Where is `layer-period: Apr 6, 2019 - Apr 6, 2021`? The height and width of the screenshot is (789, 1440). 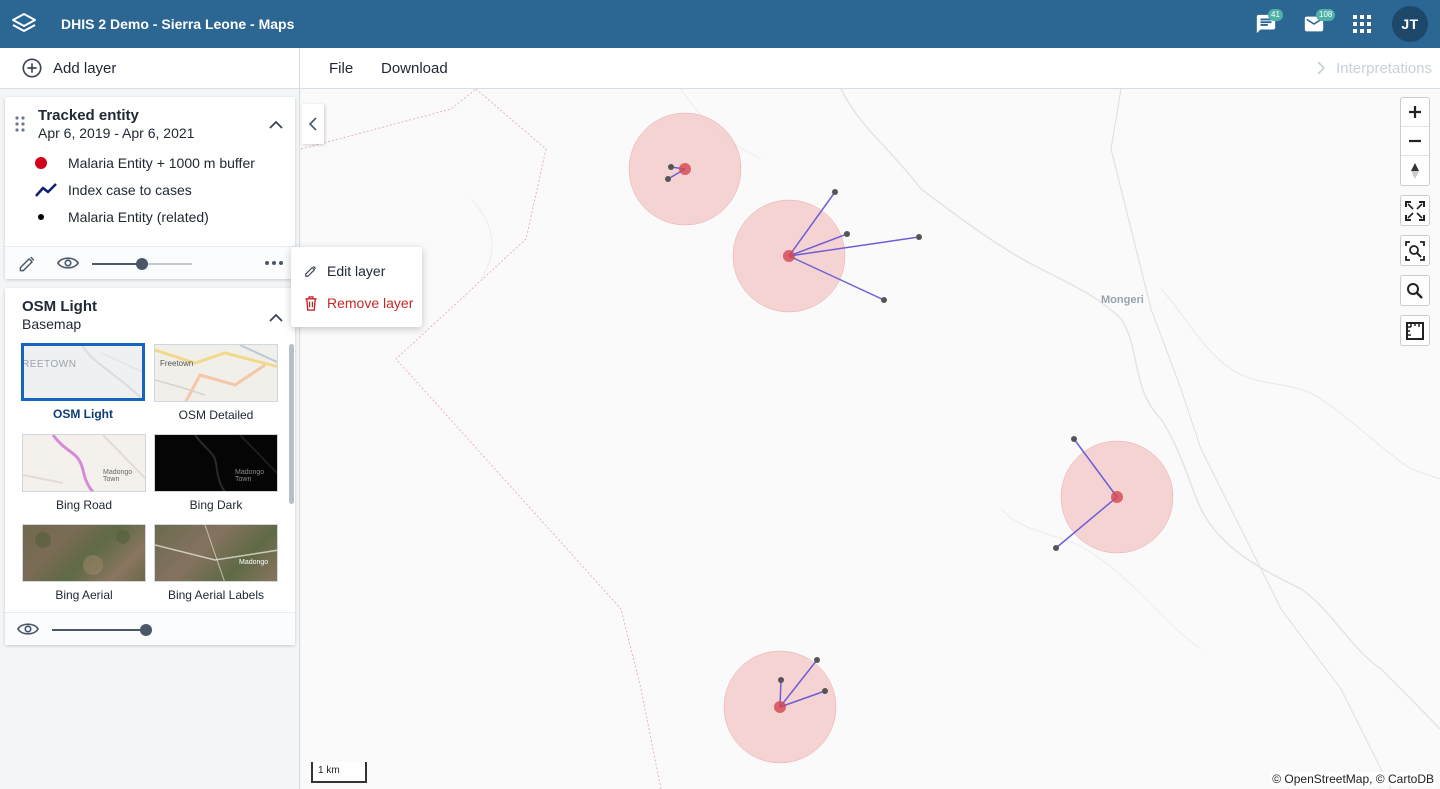 layer-period: Apr 6, 2019 - Apr 6, 2021 is located at coordinates (116, 133).